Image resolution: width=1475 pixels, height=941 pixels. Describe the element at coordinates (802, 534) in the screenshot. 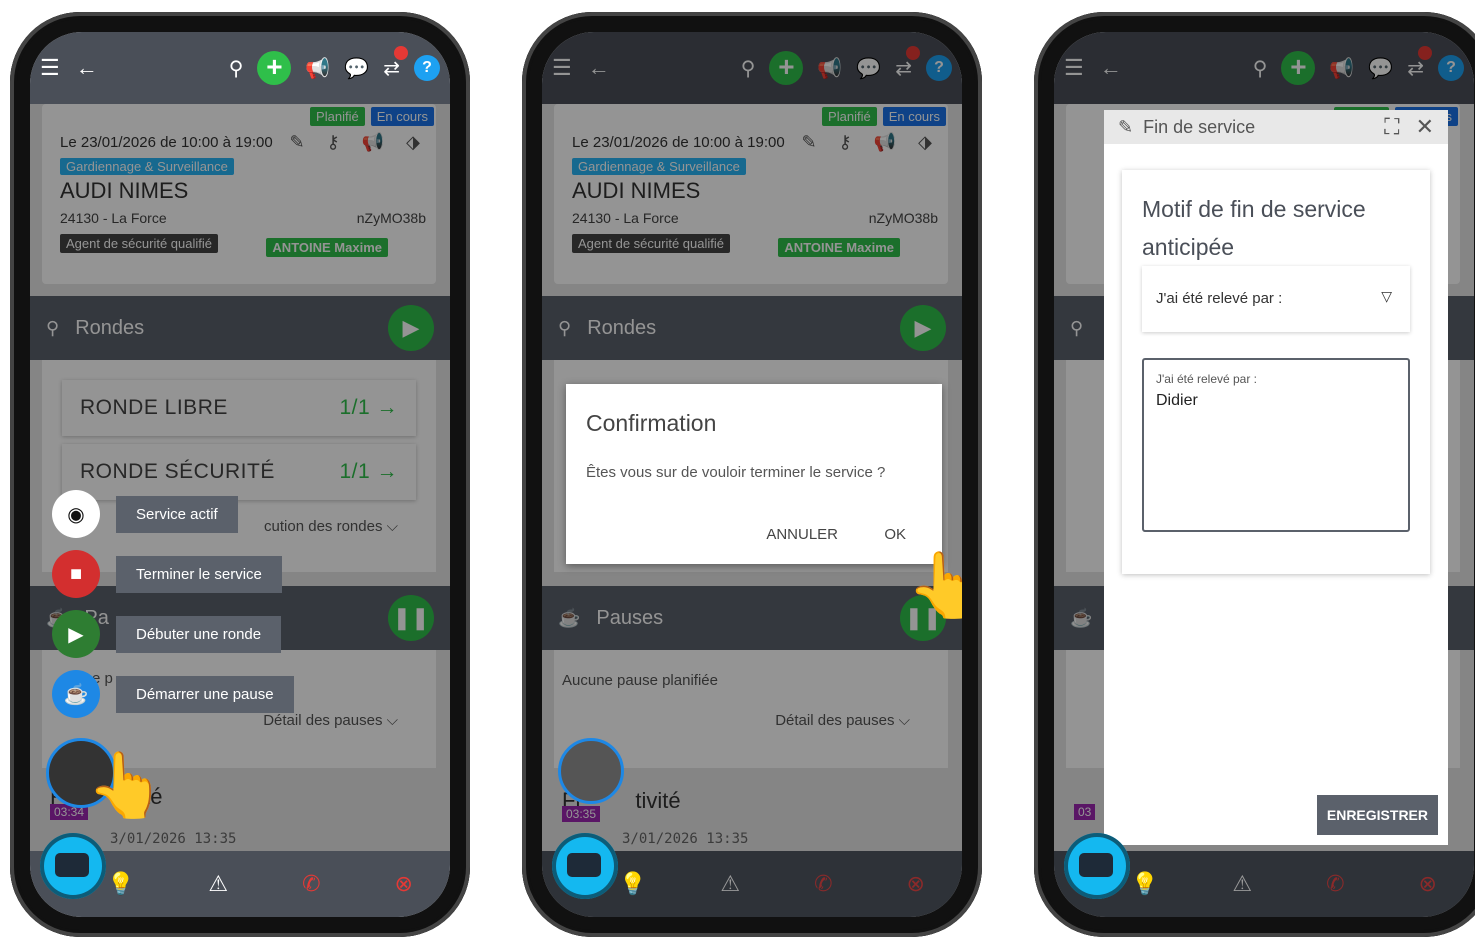

I see `cancel-button: ANNULER` at that location.